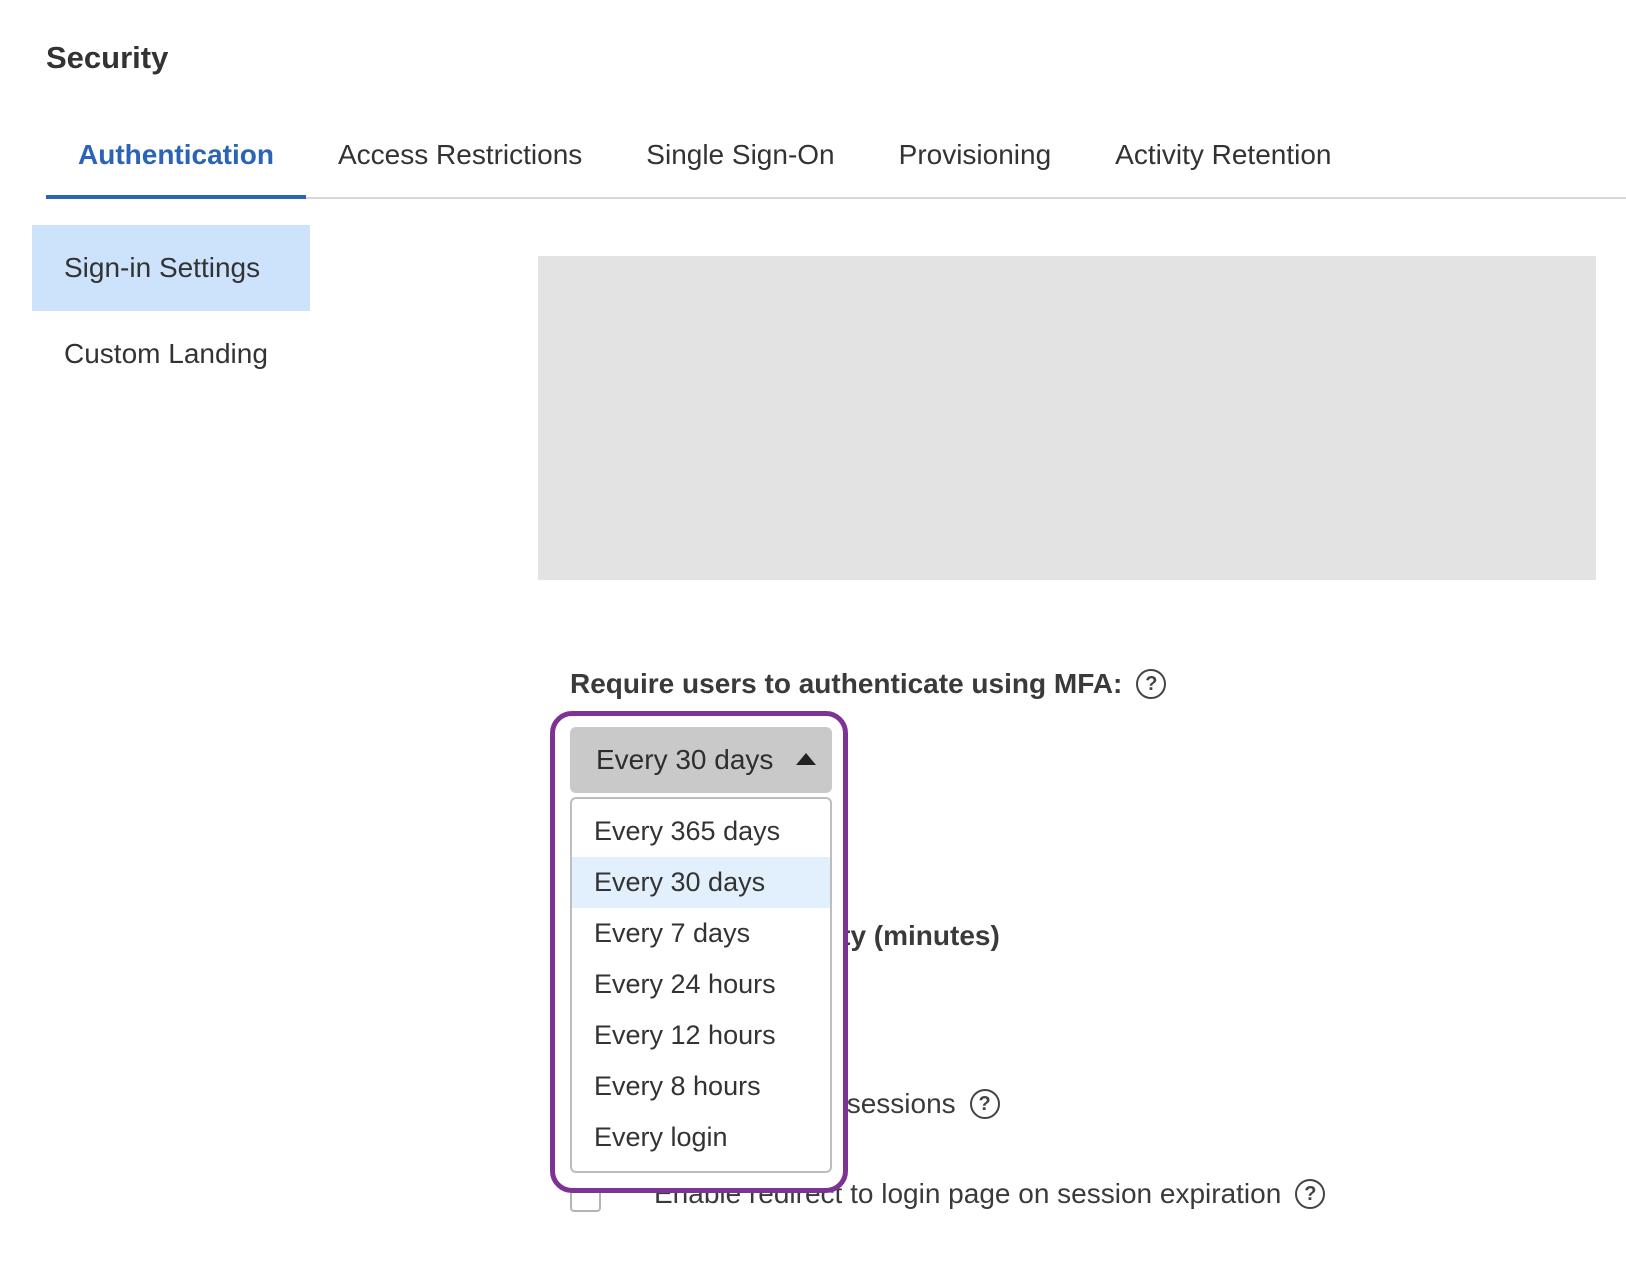  What do you see at coordinates (701, 882) in the screenshot?
I see `option-every-30-days: Every 30 days` at bounding box center [701, 882].